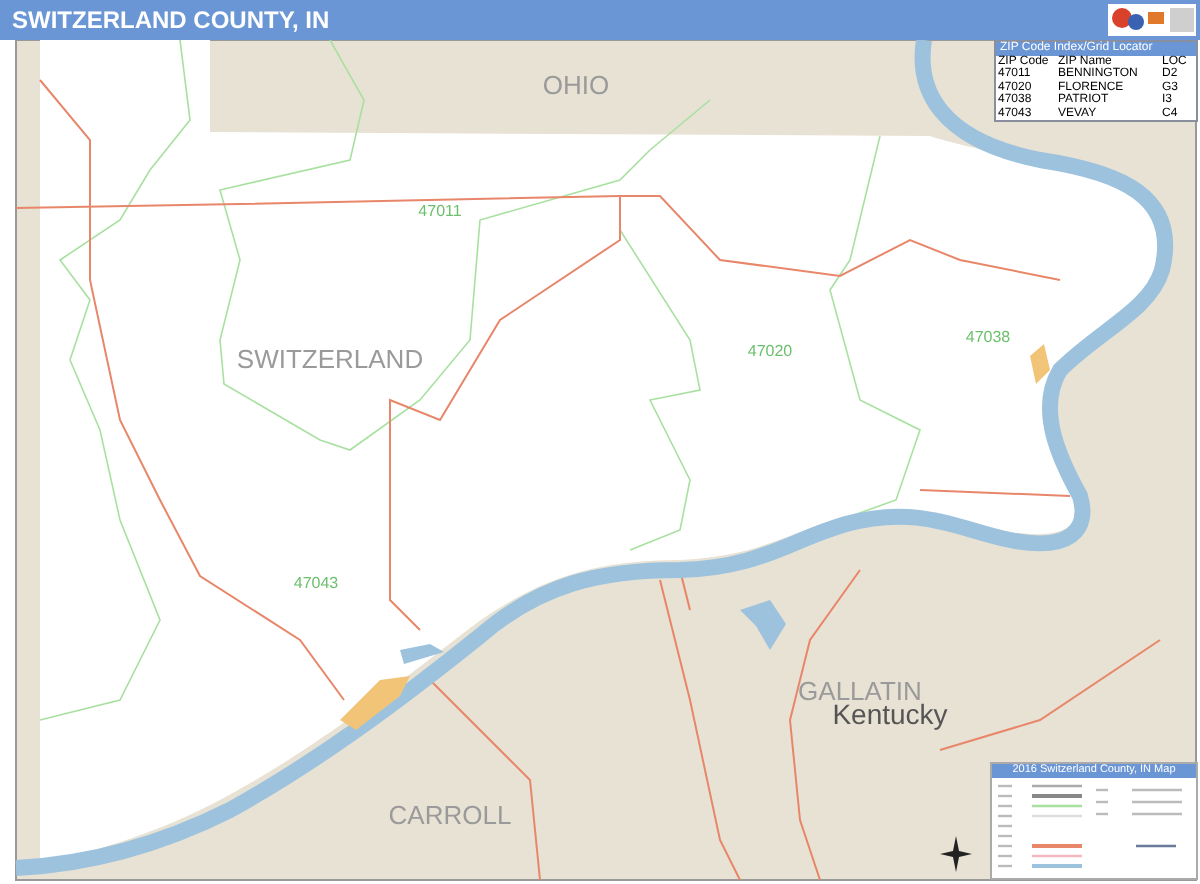 The image size is (1200, 884). What do you see at coordinates (316, 583) in the screenshot?
I see `map-label: 47043` at bounding box center [316, 583].